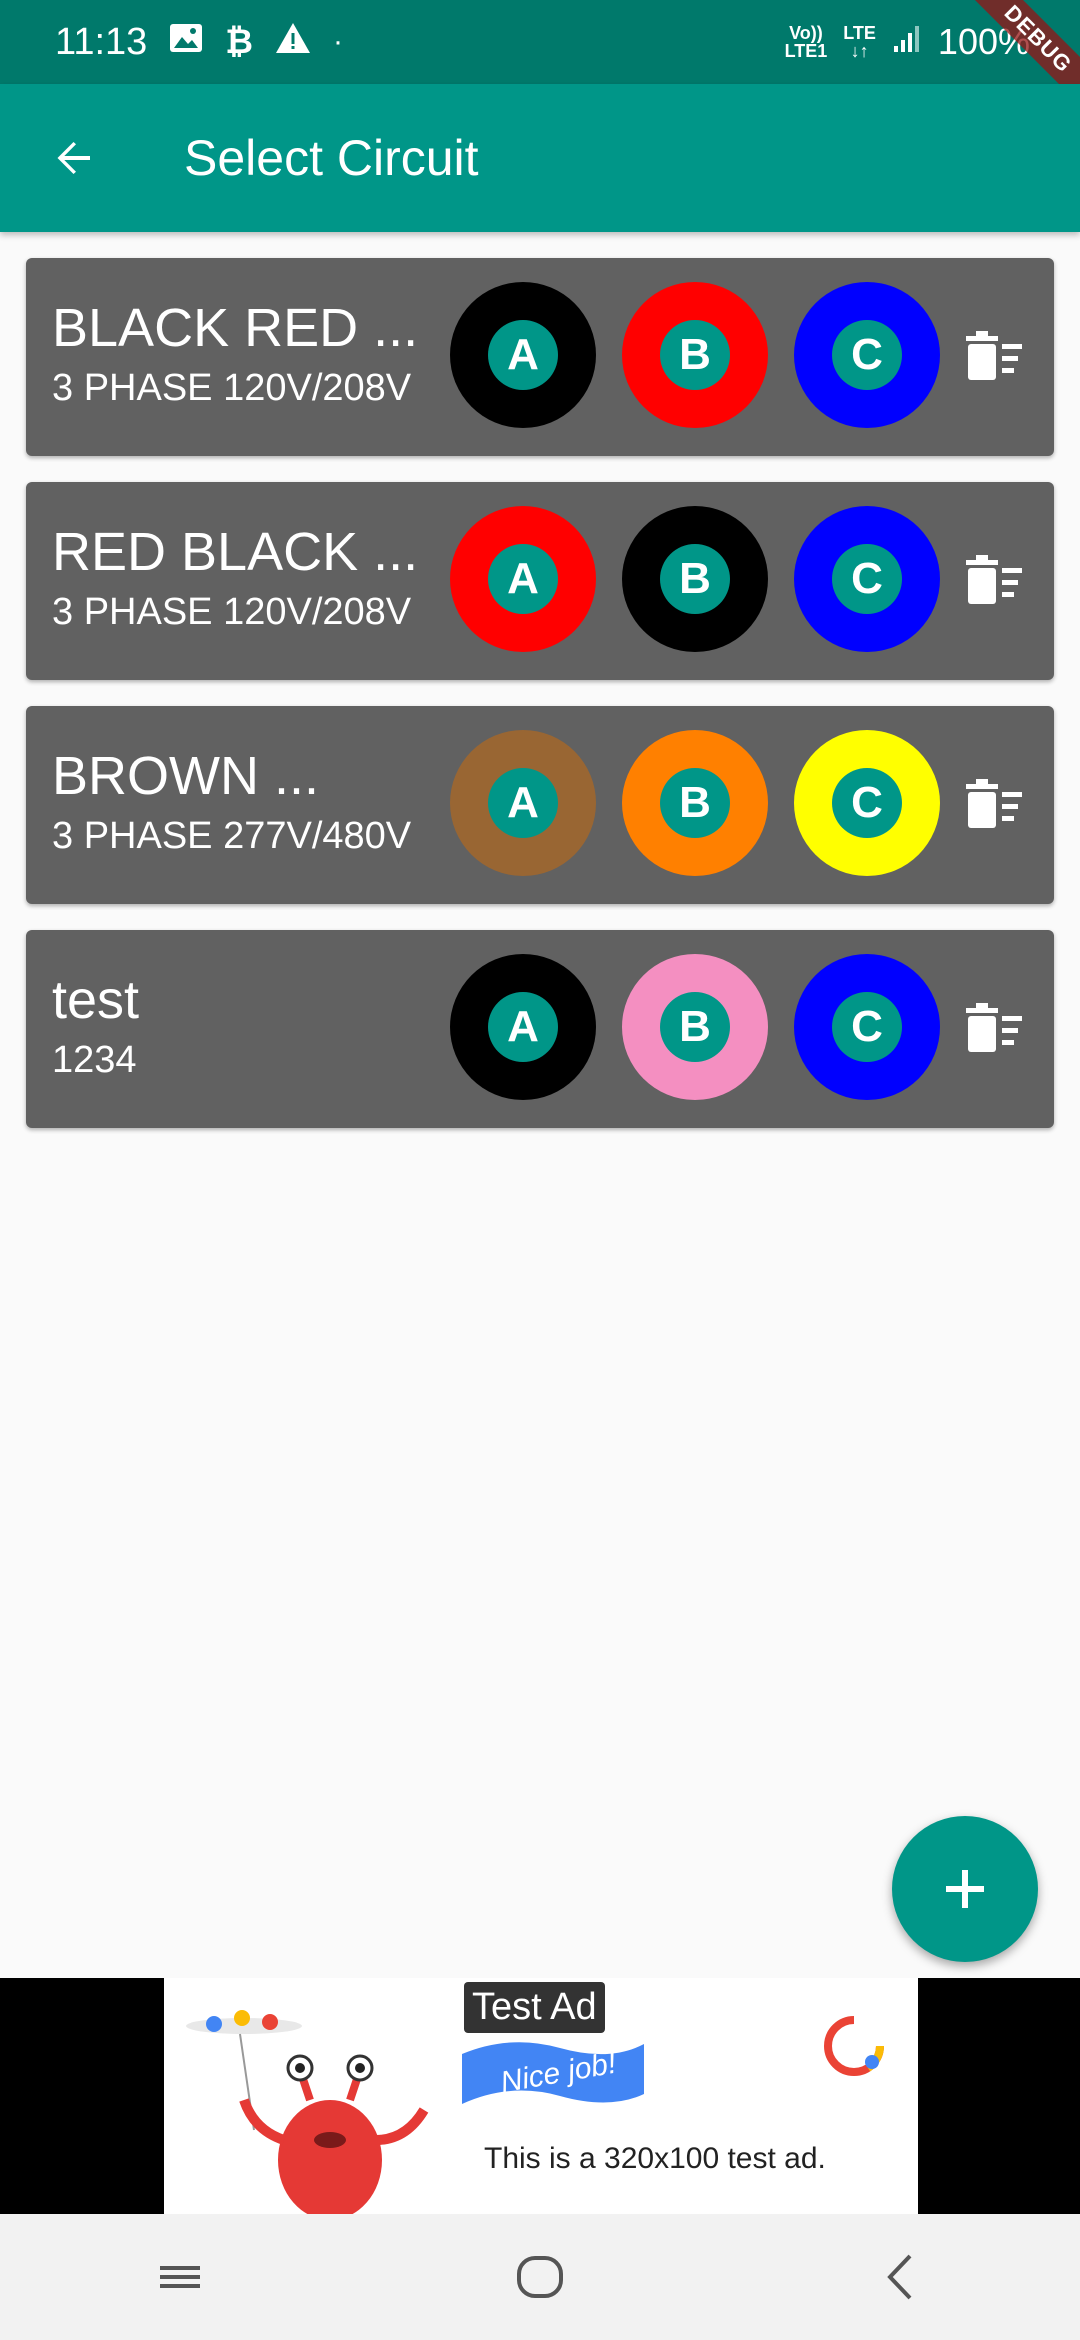 This screenshot has height=2340, width=1080. I want to click on app-bar: Select Circuit, so click(540, 158).